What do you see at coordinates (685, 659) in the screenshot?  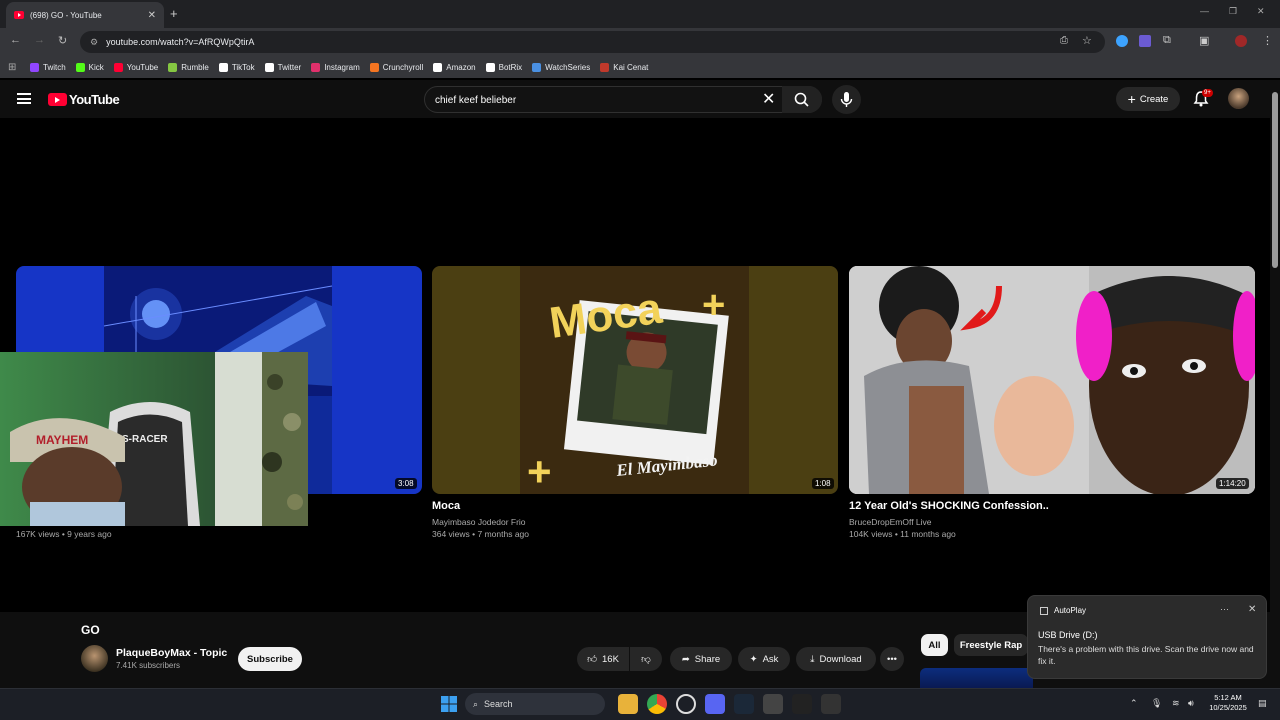 I see `share-icon: ➦` at bounding box center [685, 659].